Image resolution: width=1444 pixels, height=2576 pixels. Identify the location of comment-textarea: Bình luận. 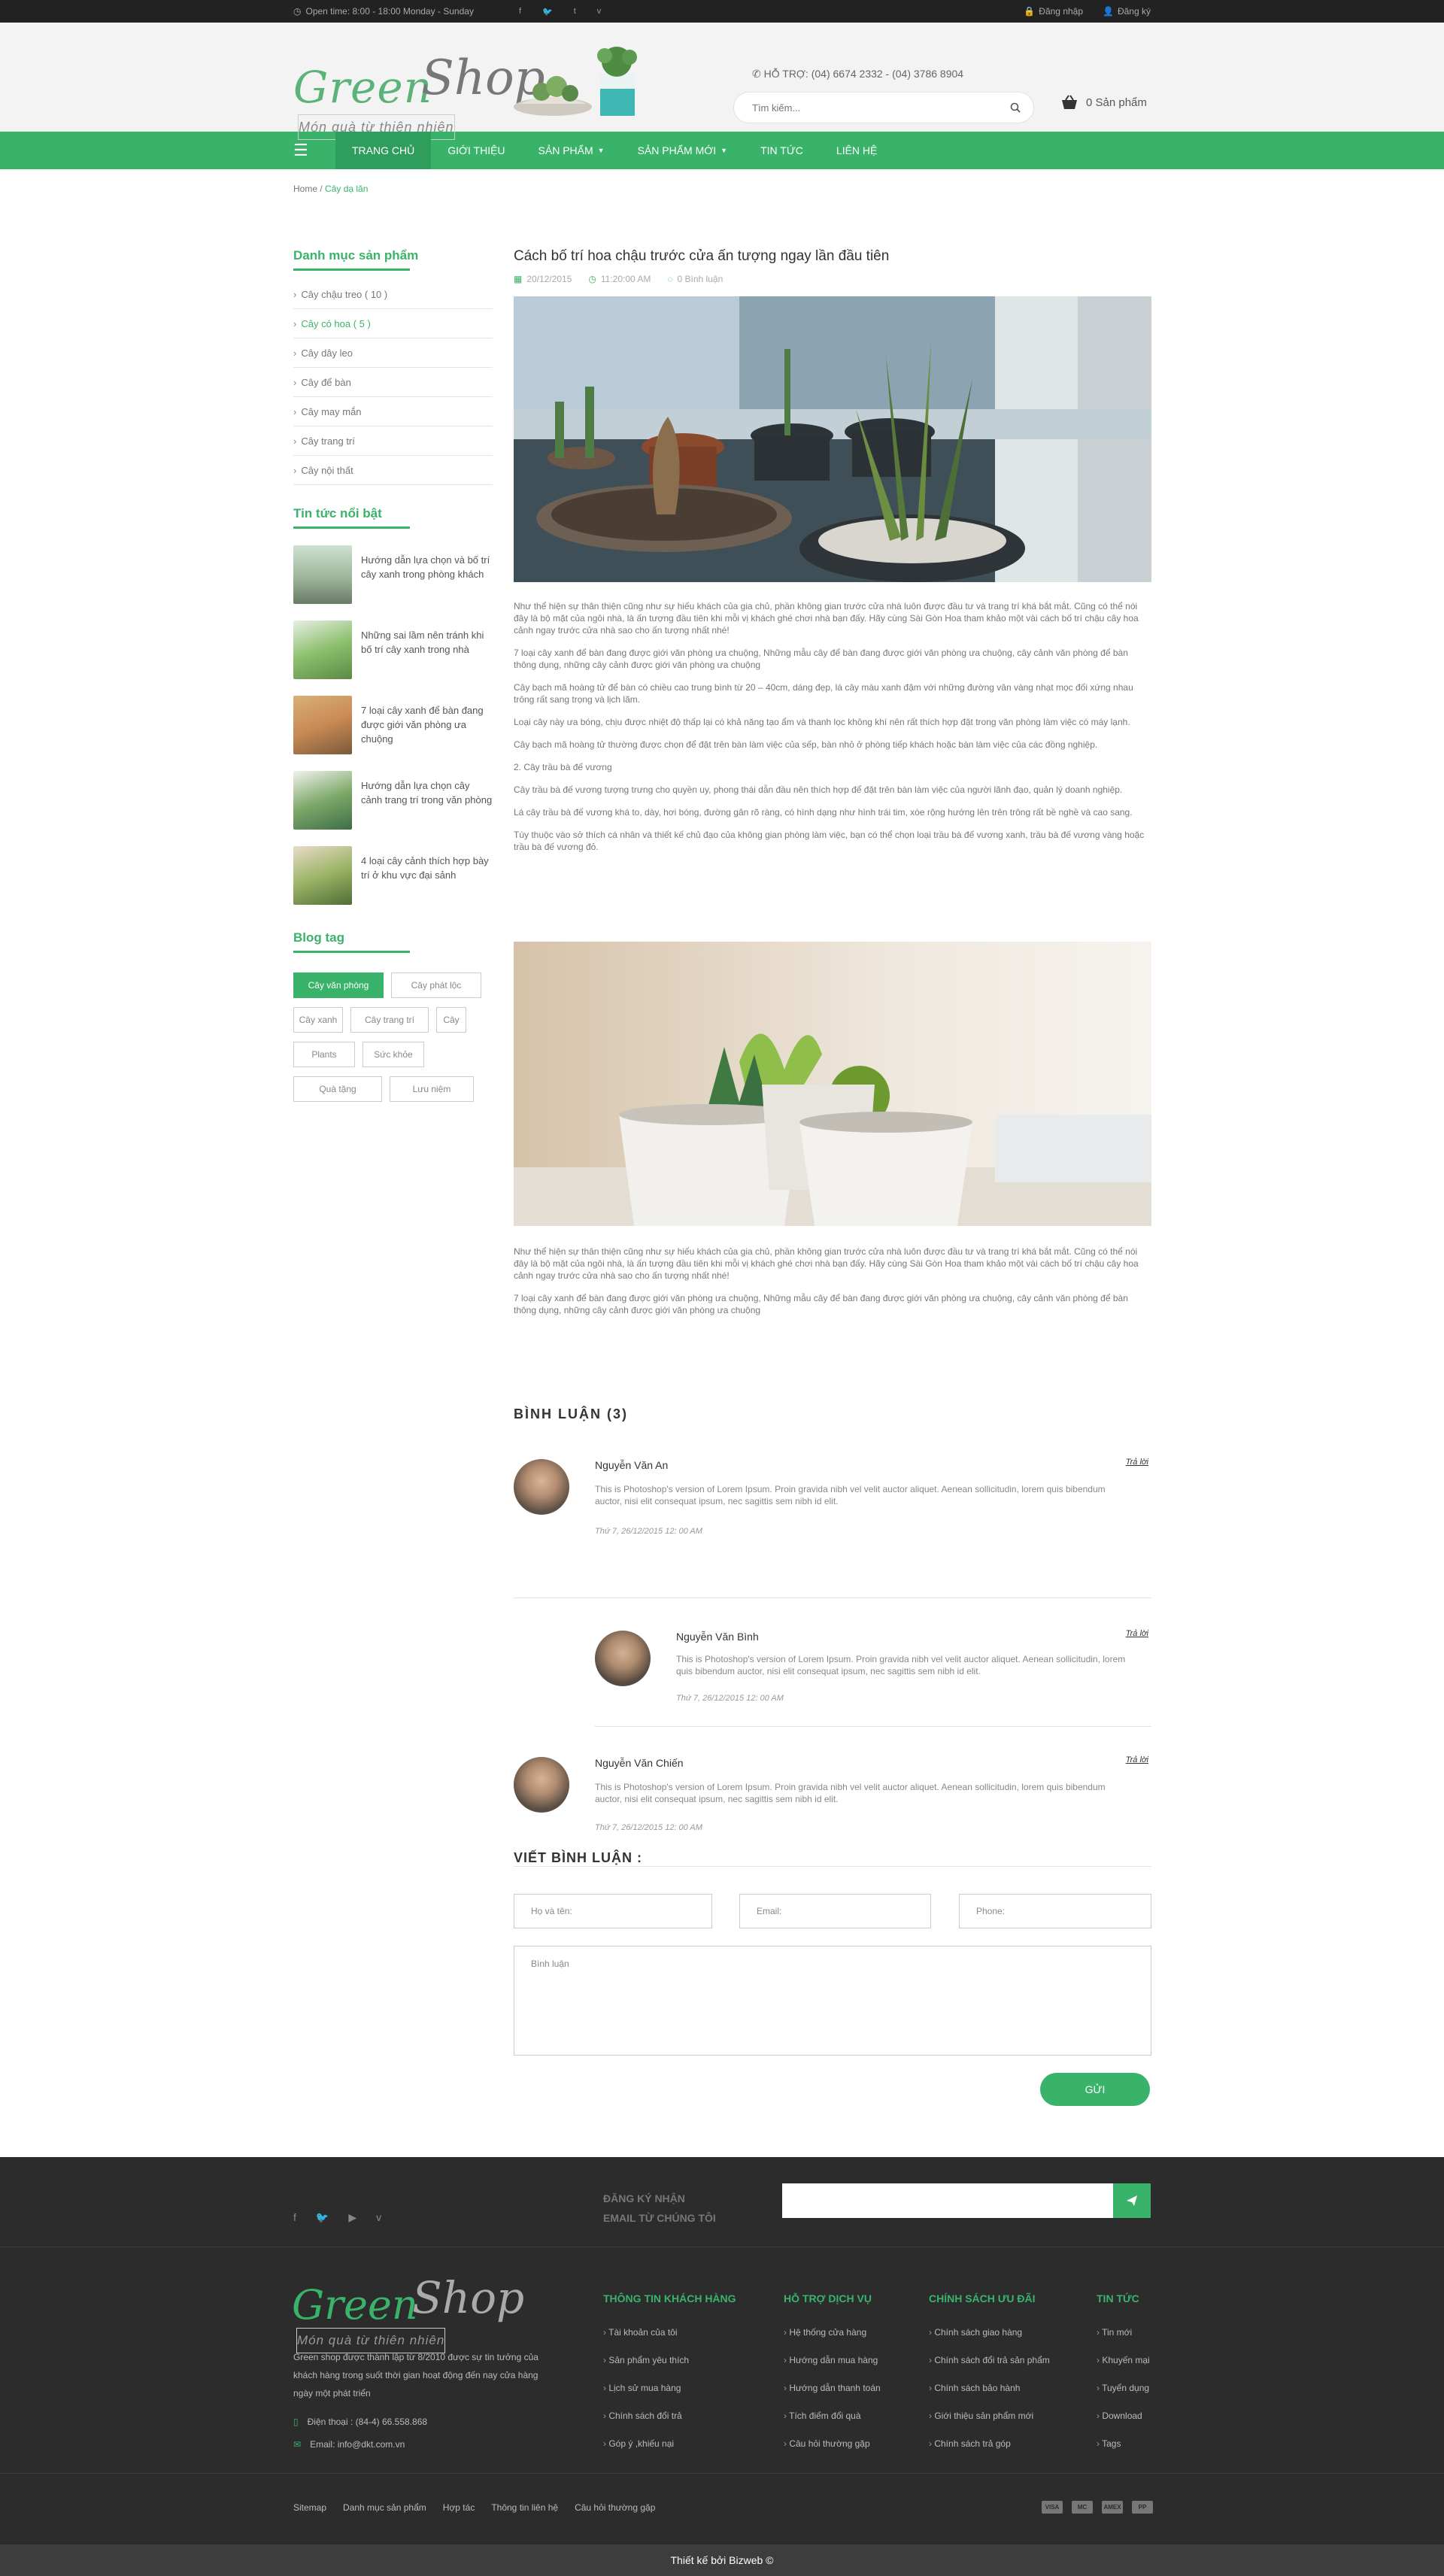
(832, 2001).